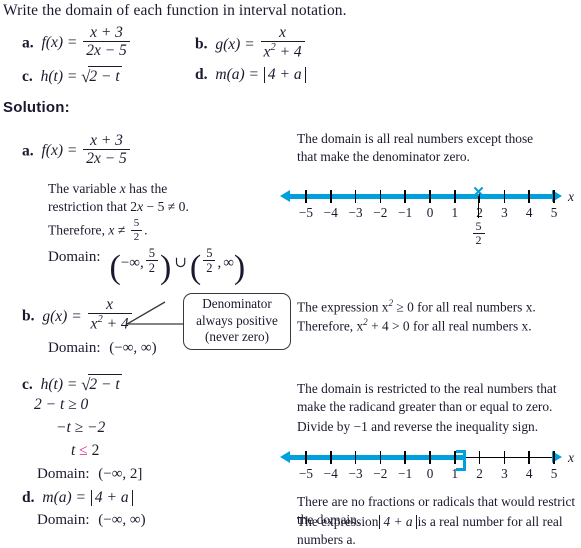 The height and width of the screenshot is (548, 581). I want to click on solution-d-equation: d. m(a) = 4 + a, so click(78, 498).